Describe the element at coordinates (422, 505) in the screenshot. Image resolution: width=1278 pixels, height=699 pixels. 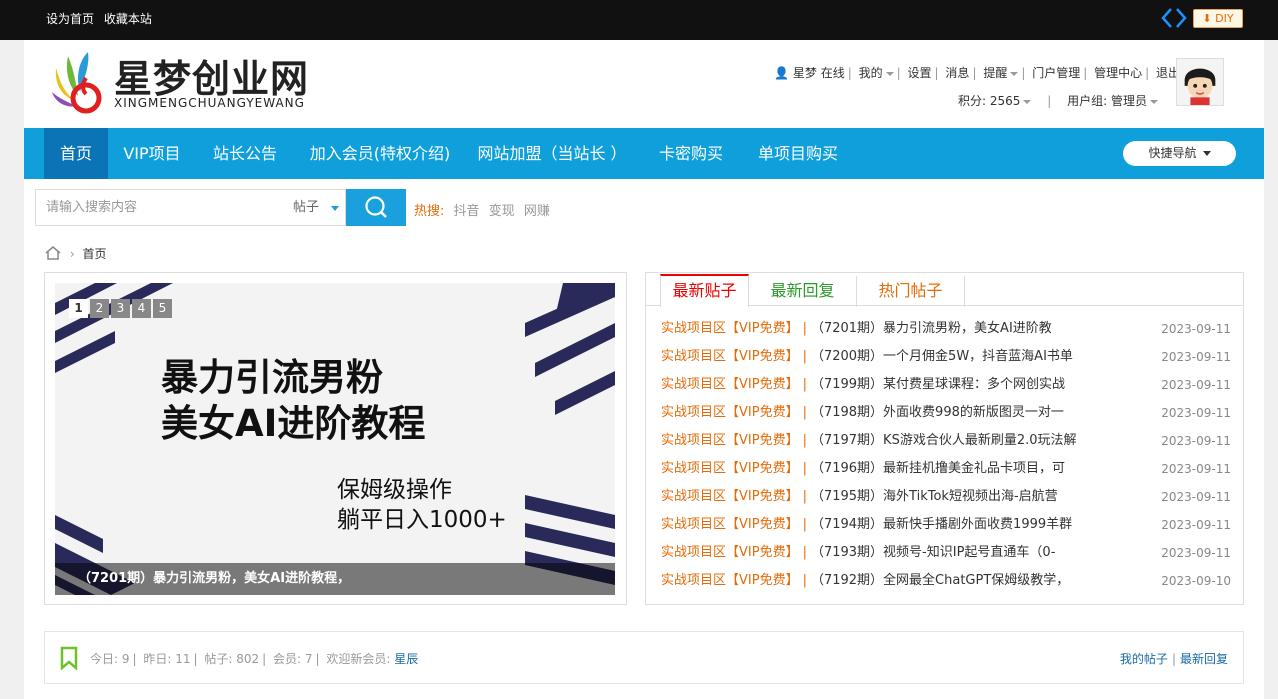
I see `slide-subheadline: 保姆级操作 躺平日入1000+` at that location.